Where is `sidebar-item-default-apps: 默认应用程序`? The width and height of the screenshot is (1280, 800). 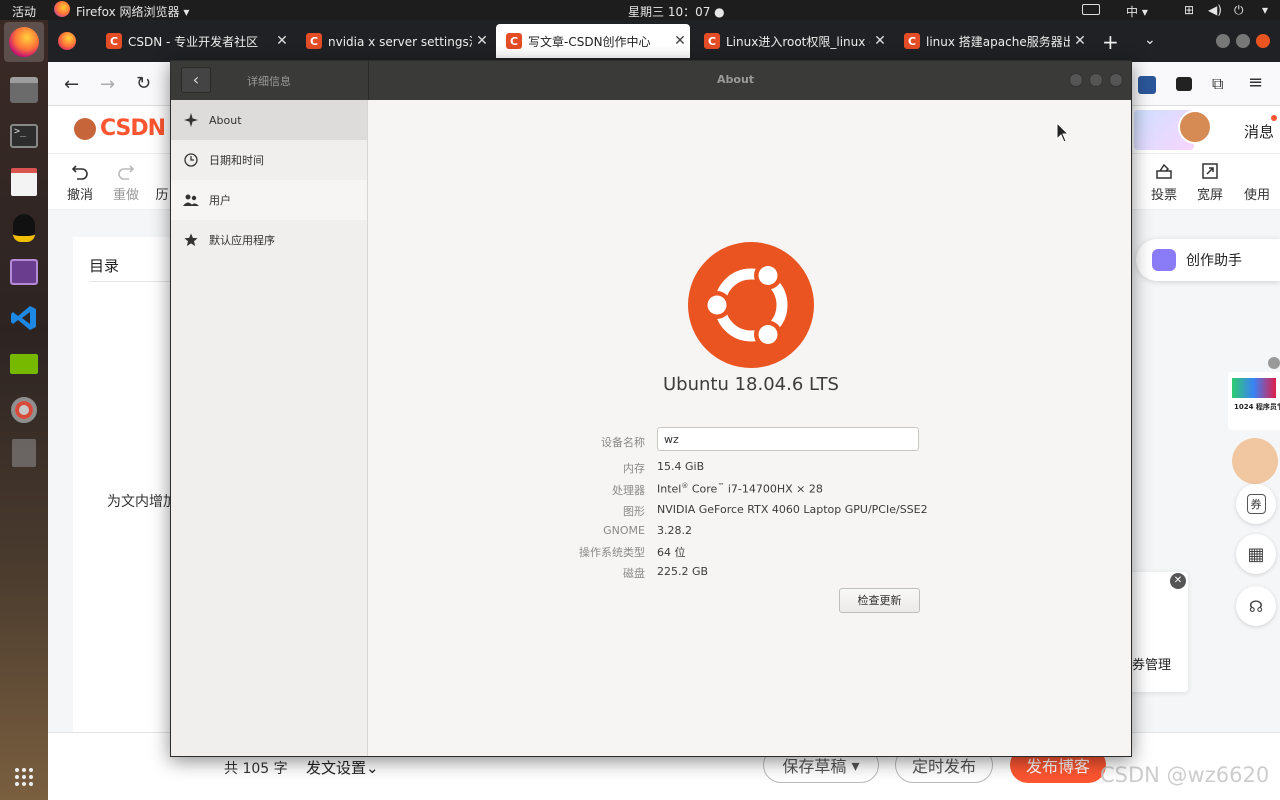 sidebar-item-default-apps: 默认应用程序 is located at coordinates (269, 240).